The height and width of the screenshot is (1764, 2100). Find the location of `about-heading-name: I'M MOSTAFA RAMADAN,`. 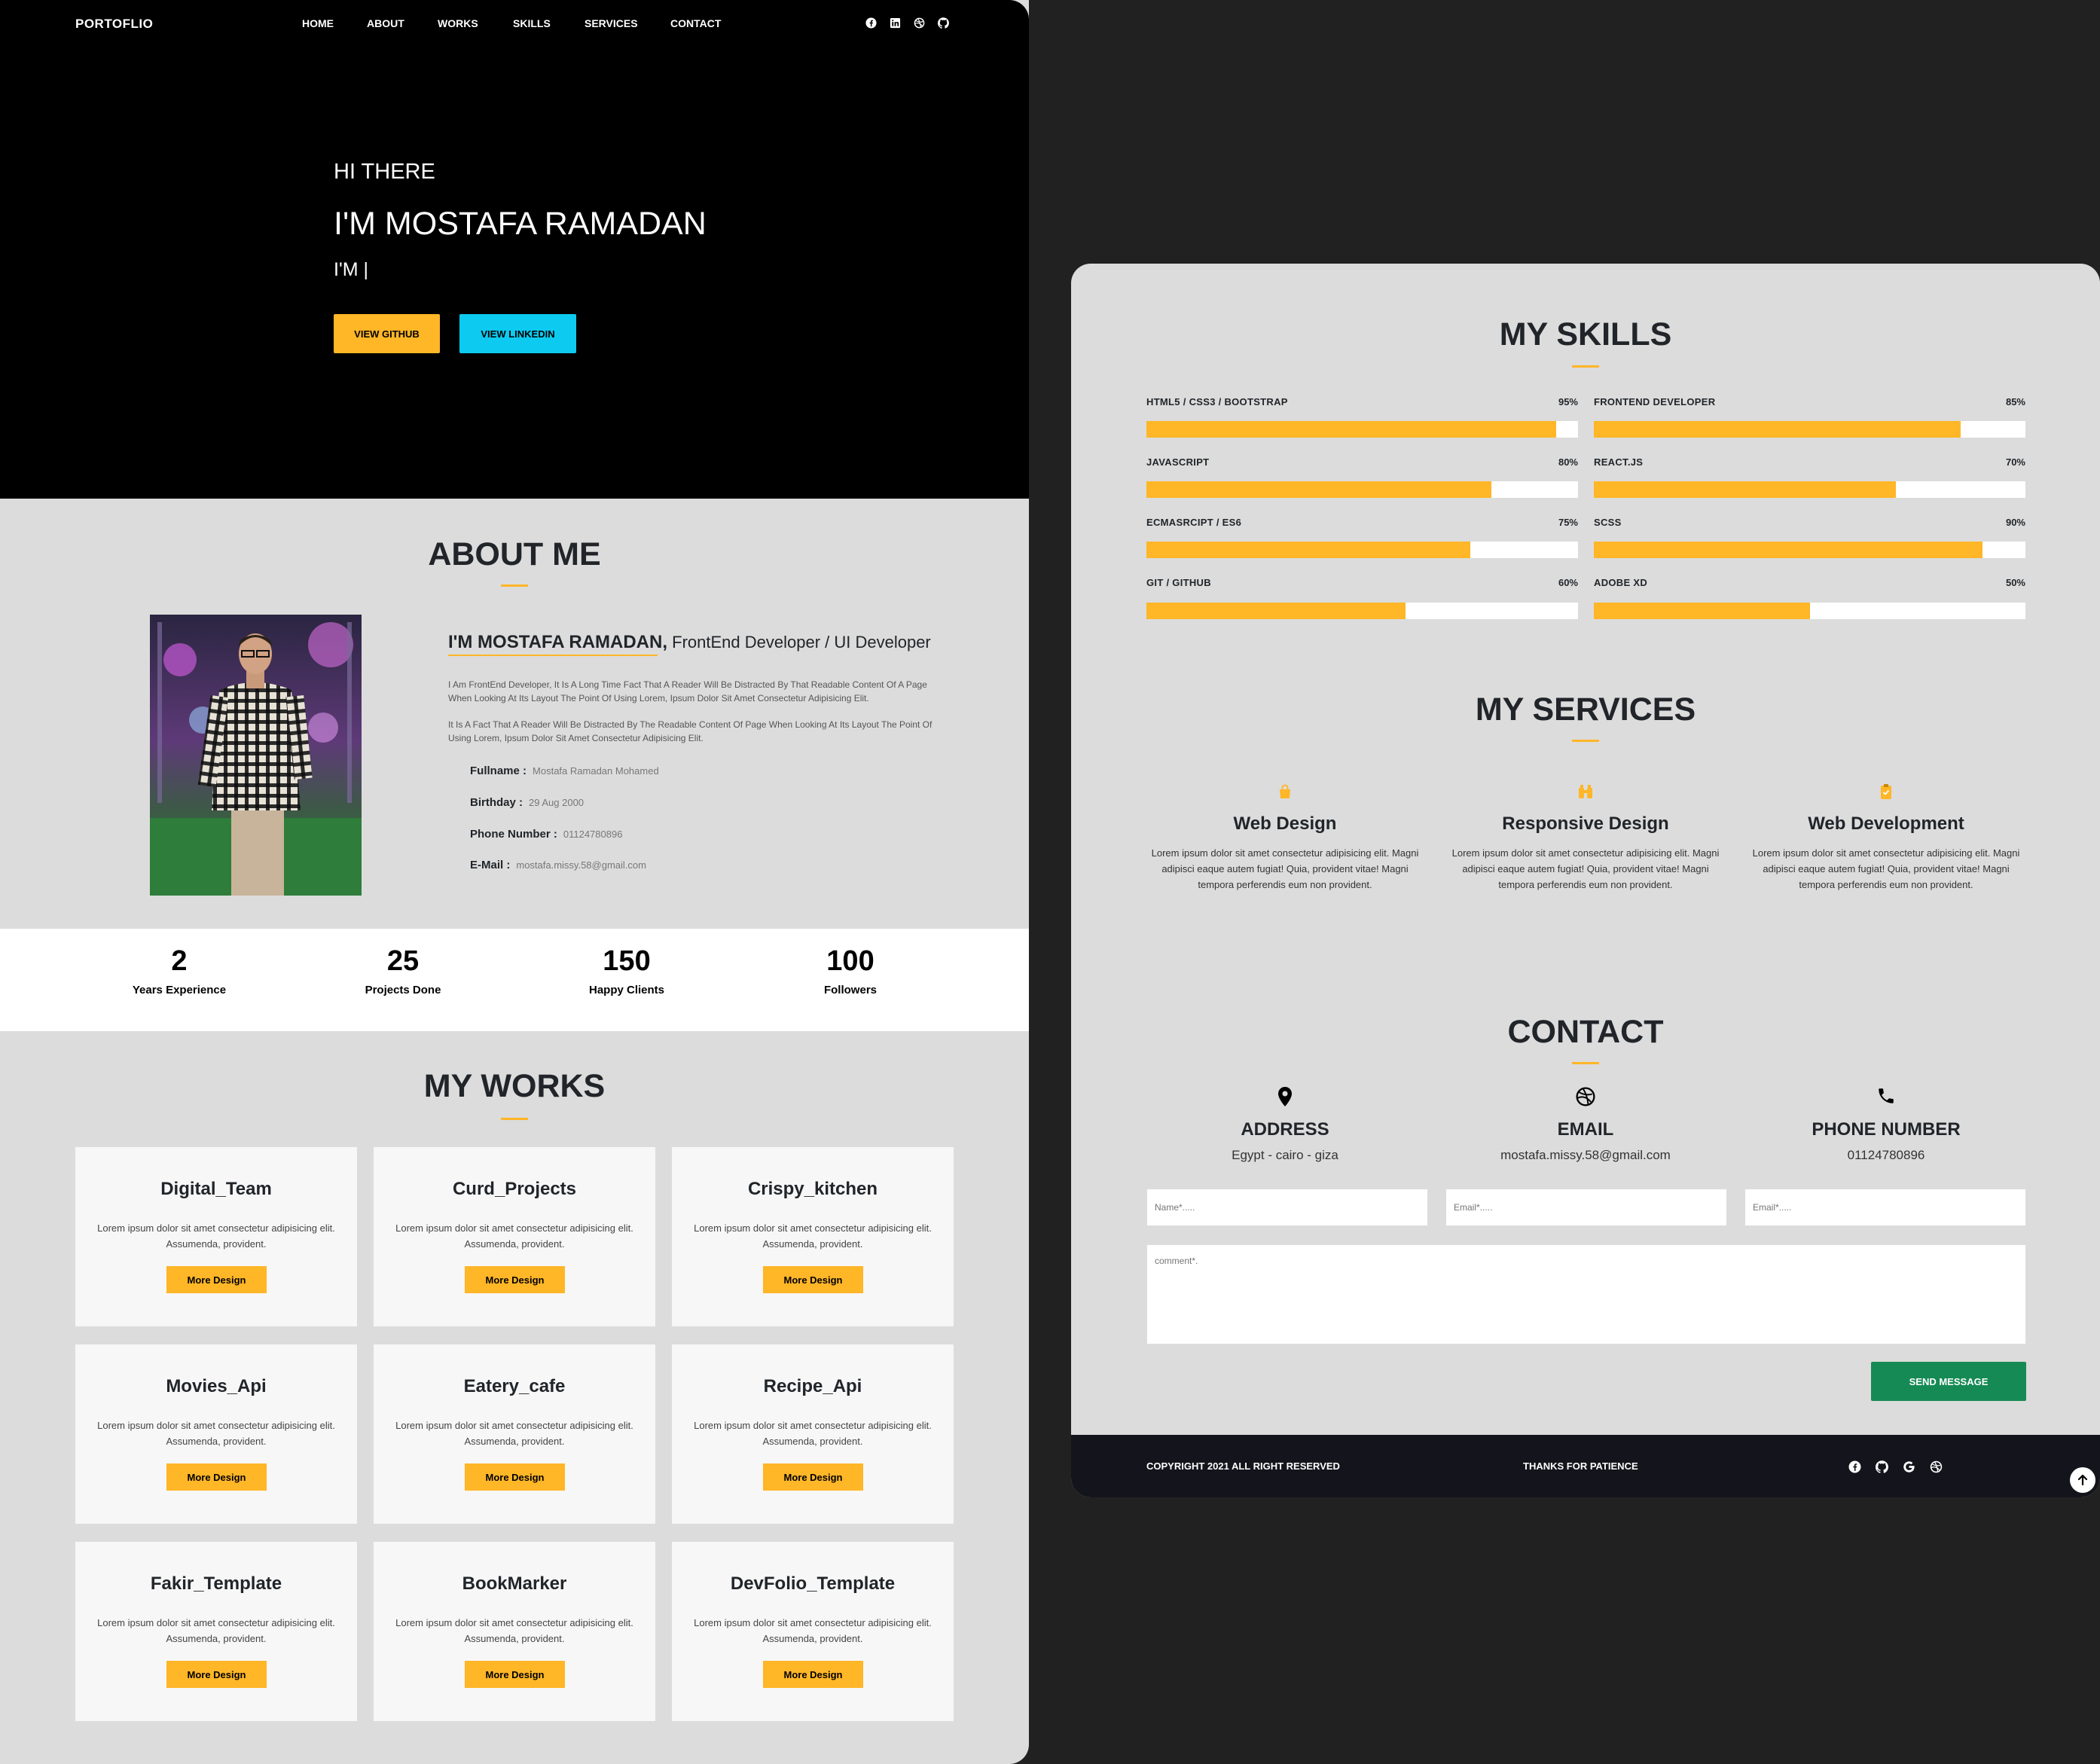

about-heading-name: I'M MOSTAFA RAMADAN, is located at coordinates (558, 642).